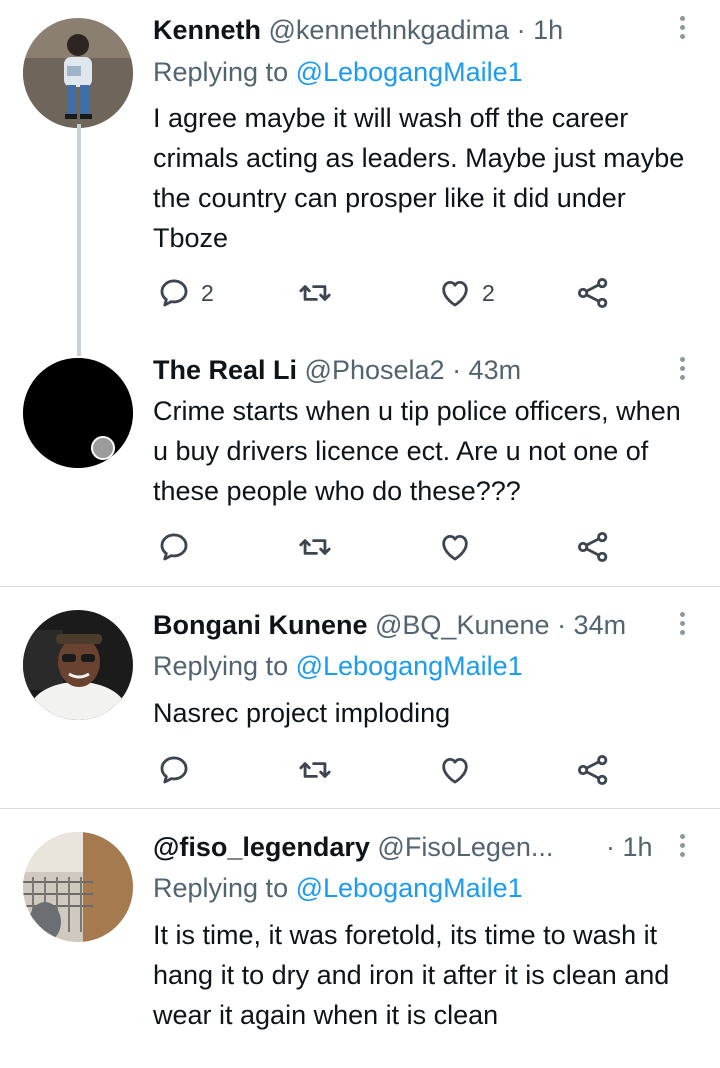  I want to click on like-button: 2, so click(466, 293).